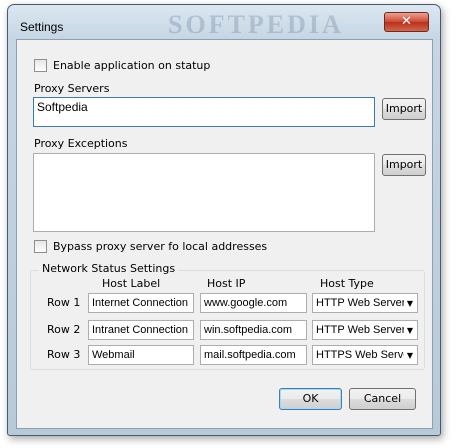  I want to click on host-label-field: Webmail, so click(141, 355).